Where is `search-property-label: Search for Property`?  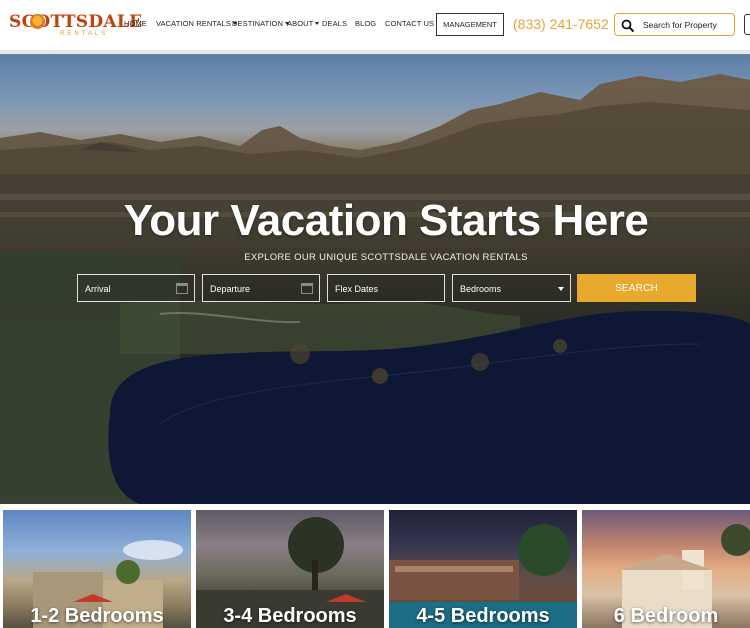
search-property-label: Search for Property is located at coordinates (680, 25).